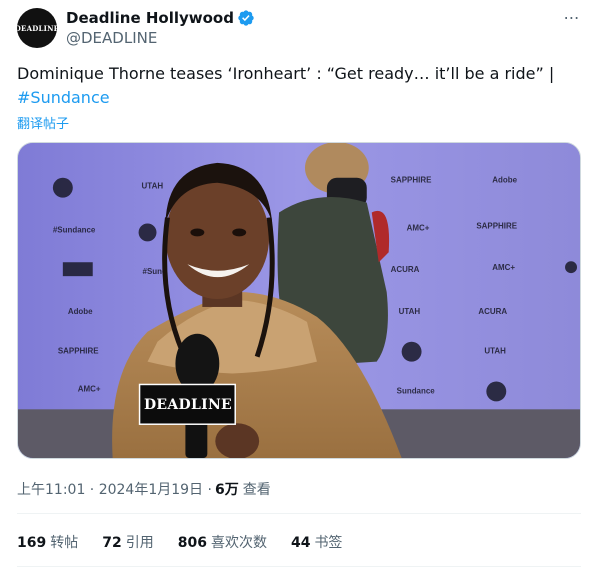  Describe the element at coordinates (300, 543) in the screenshot. I see `bookmarks-count: 44` at that location.